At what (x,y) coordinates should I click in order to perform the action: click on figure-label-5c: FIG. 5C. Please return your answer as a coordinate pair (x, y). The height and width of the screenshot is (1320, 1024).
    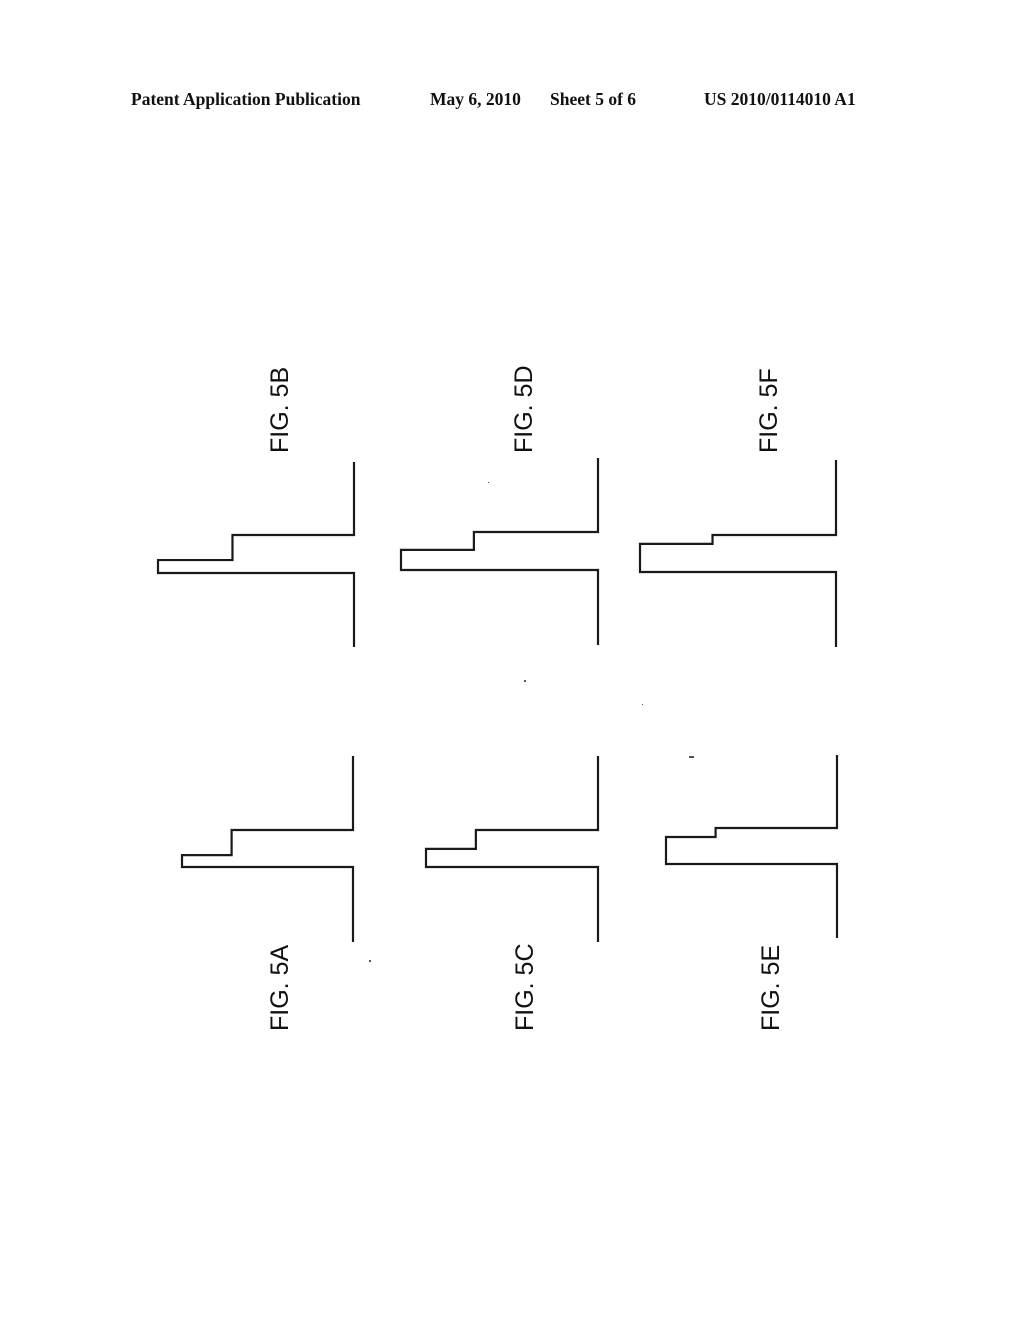
    Looking at the image, I should click on (525, 987).